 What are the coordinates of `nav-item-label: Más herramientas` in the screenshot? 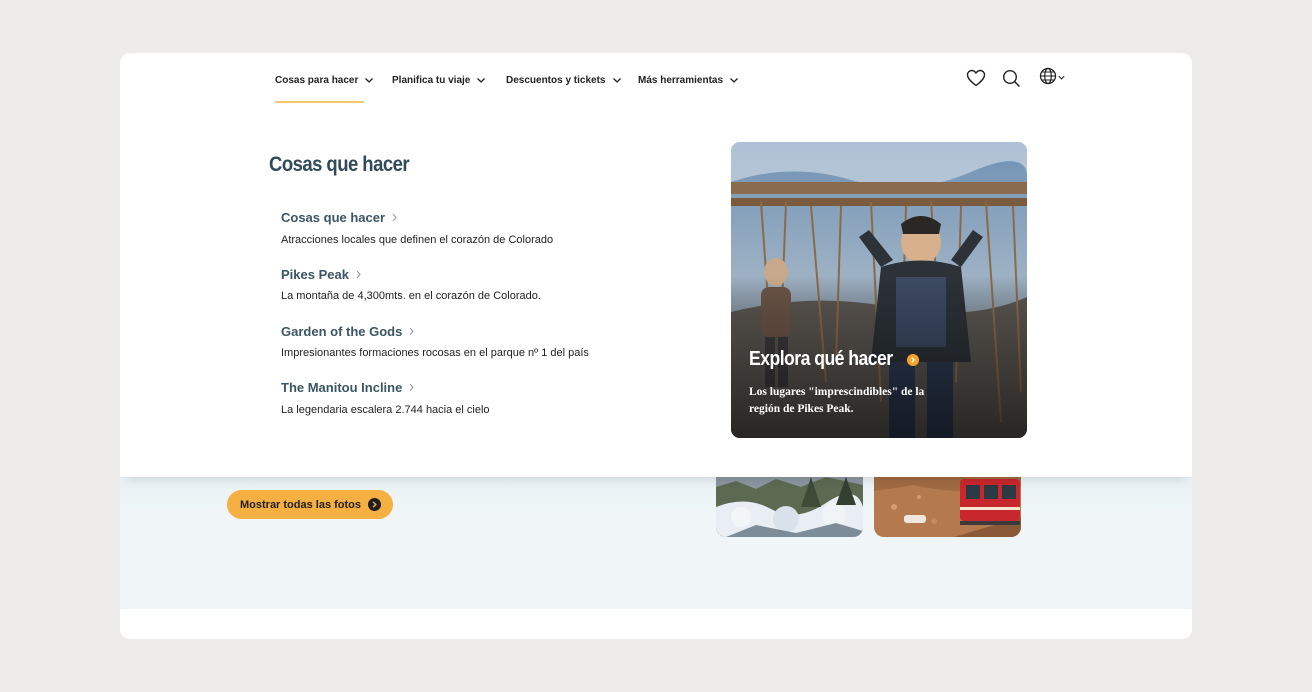 It's located at (681, 80).